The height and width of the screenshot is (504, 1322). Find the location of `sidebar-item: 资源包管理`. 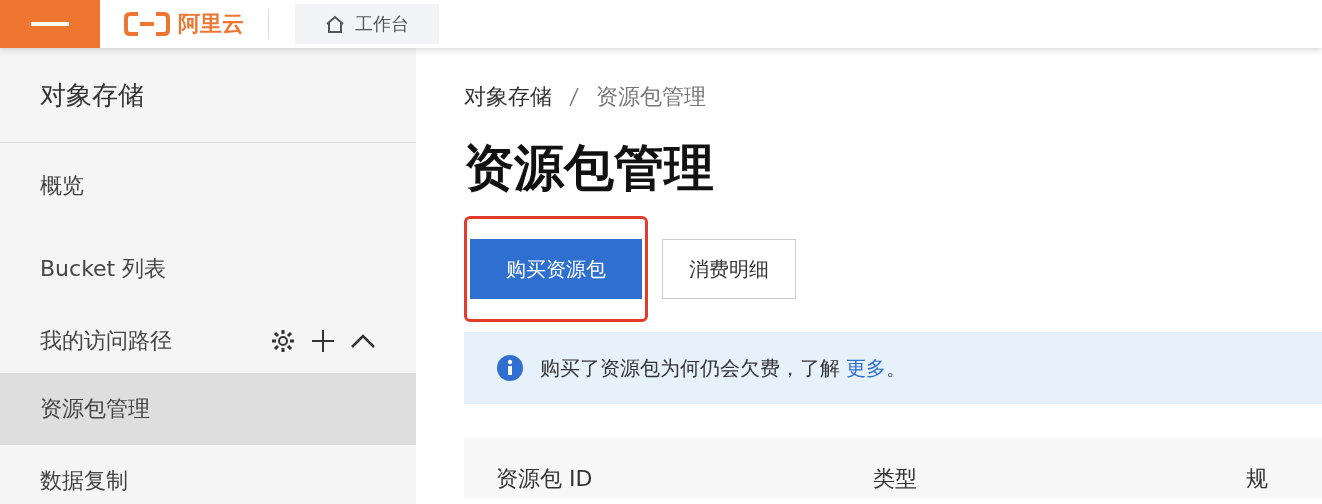

sidebar-item: 资源包管理 is located at coordinates (208, 409).